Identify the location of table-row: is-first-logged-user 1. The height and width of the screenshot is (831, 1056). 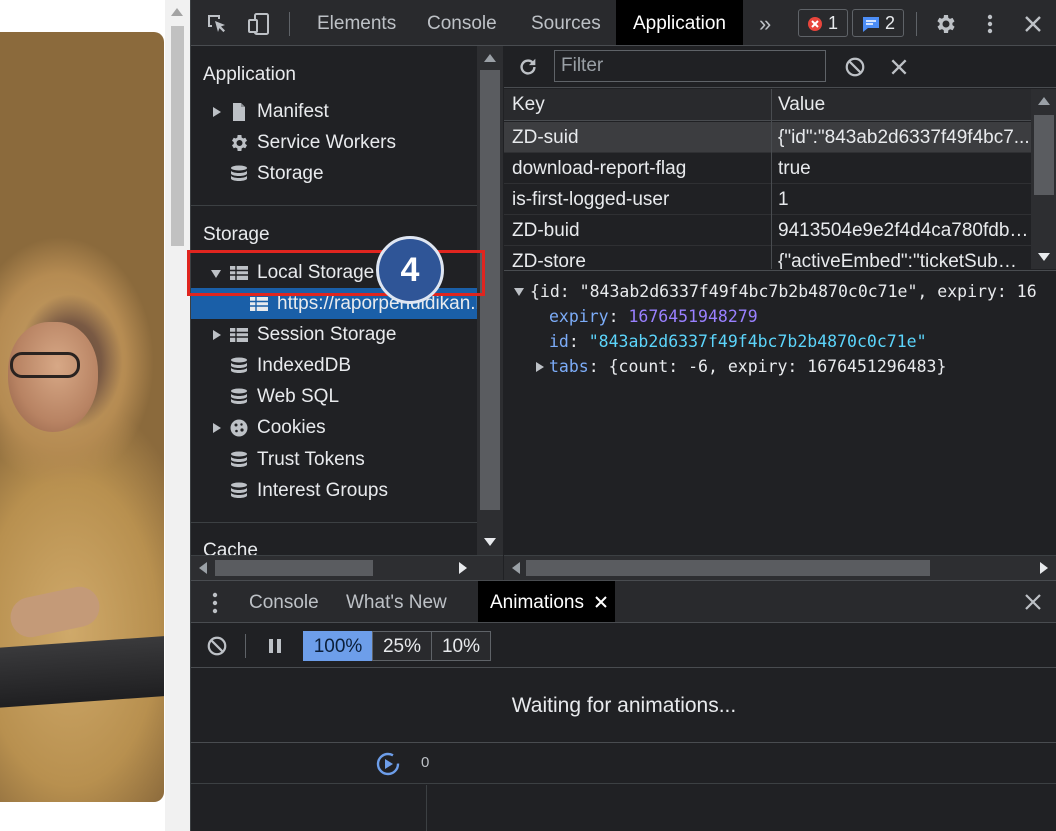
(767, 199).